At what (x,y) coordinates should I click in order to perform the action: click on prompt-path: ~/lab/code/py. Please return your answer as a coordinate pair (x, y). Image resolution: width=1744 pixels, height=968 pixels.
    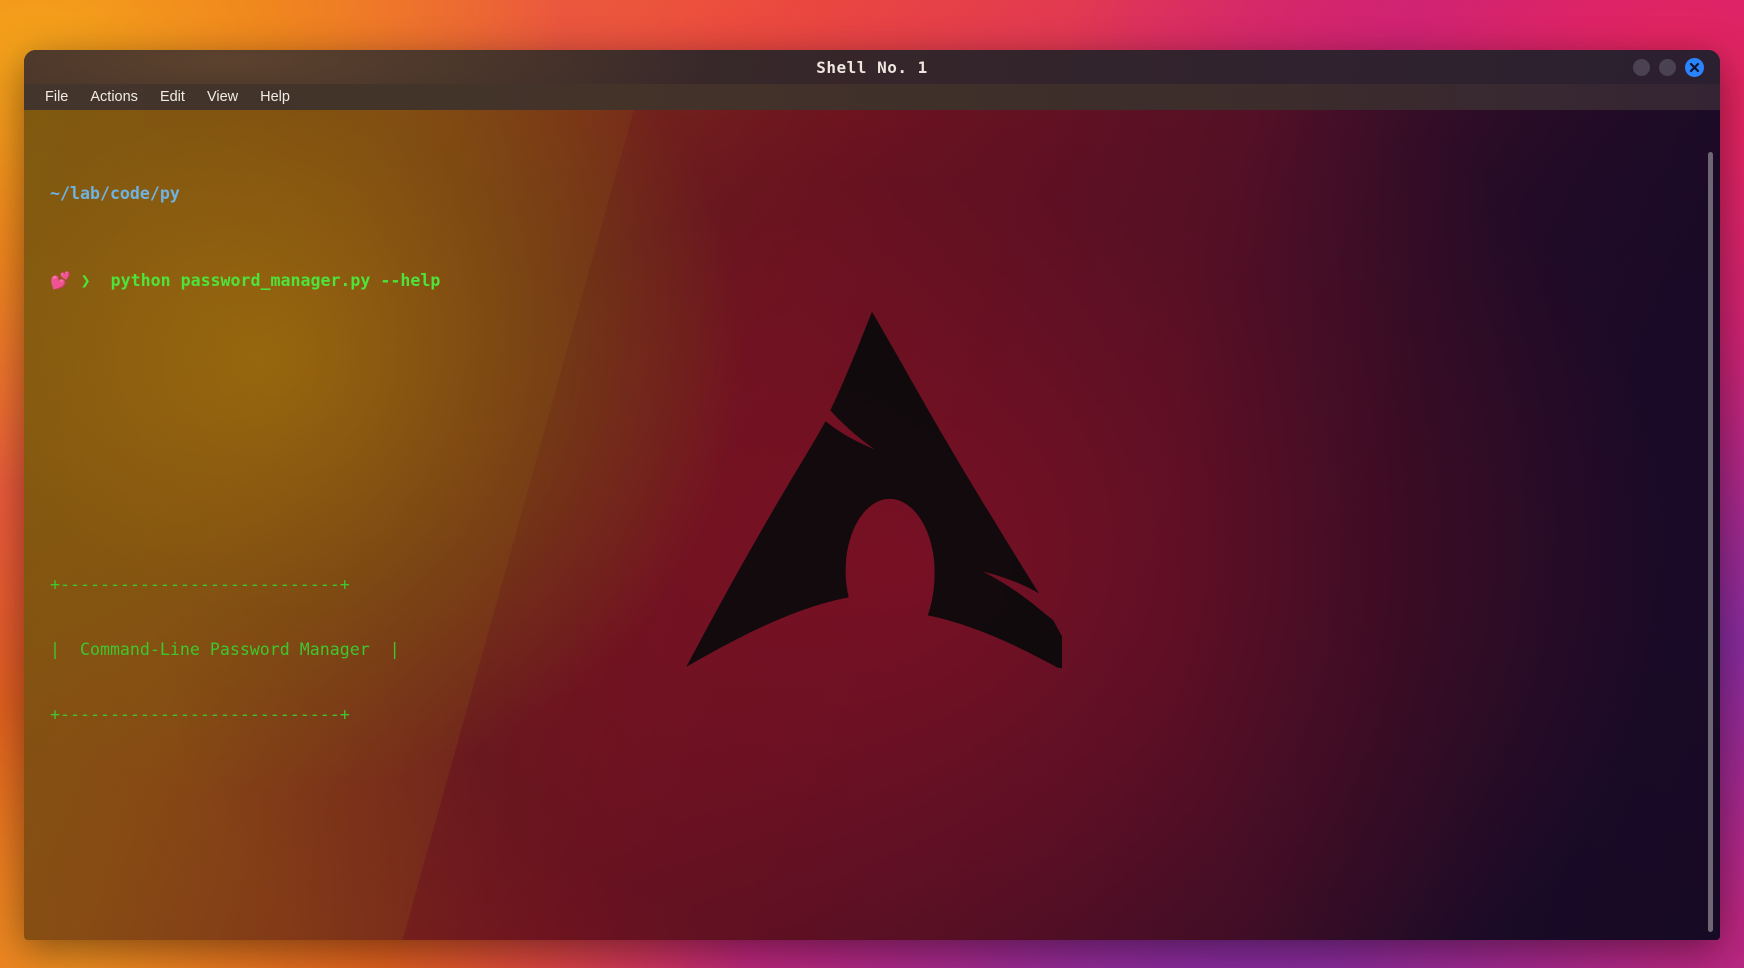
    Looking at the image, I should click on (115, 194).